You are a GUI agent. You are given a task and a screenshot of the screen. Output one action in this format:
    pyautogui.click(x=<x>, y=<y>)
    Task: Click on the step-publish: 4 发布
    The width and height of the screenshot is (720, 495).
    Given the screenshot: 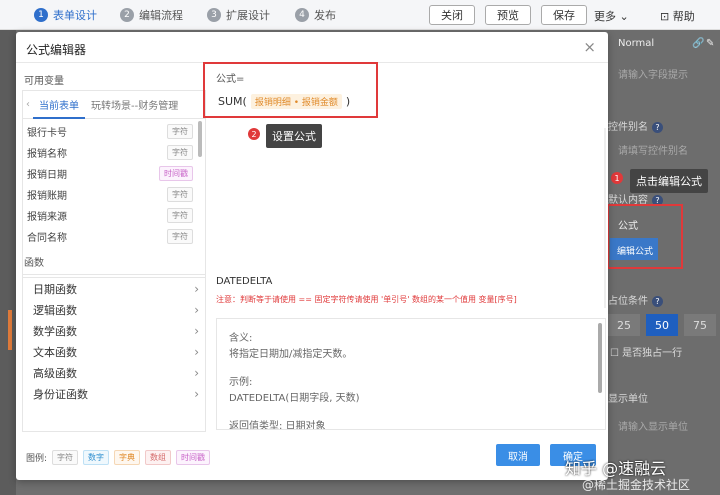 What is the action you would take?
    pyautogui.click(x=315, y=15)
    